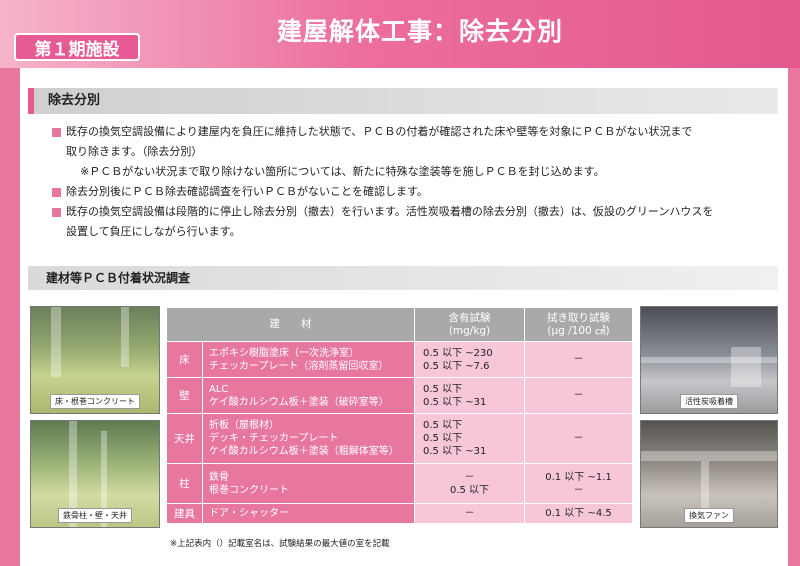 The height and width of the screenshot is (566, 800). I want to click on table-row: 柱 鉄骨 根巻コンクリート － 0.5 以下 0.1 以下 ~1.1 －, so click(399, 483).